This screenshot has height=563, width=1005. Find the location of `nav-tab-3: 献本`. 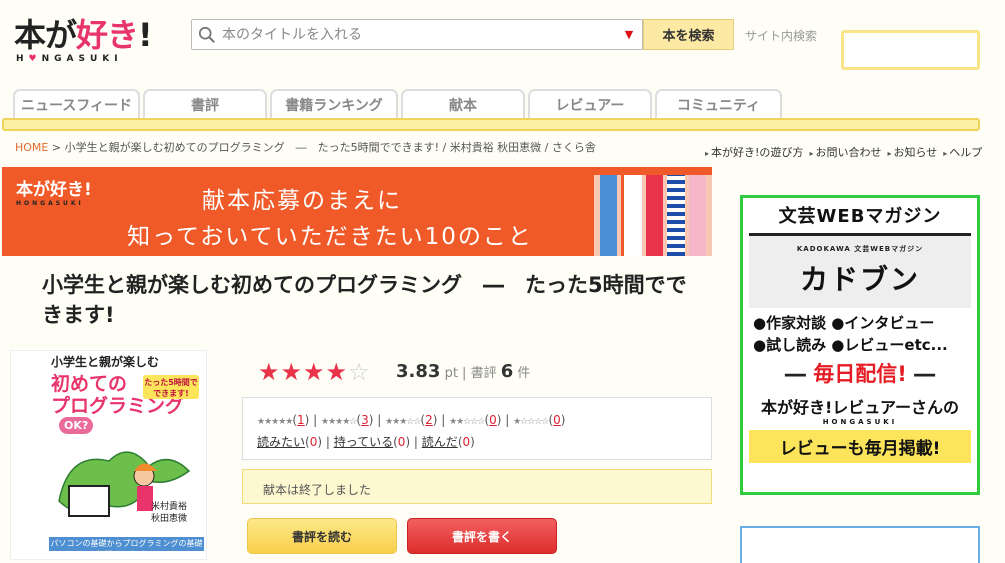

nav-tab-3: 献本 is located at coordinates (463, 104).